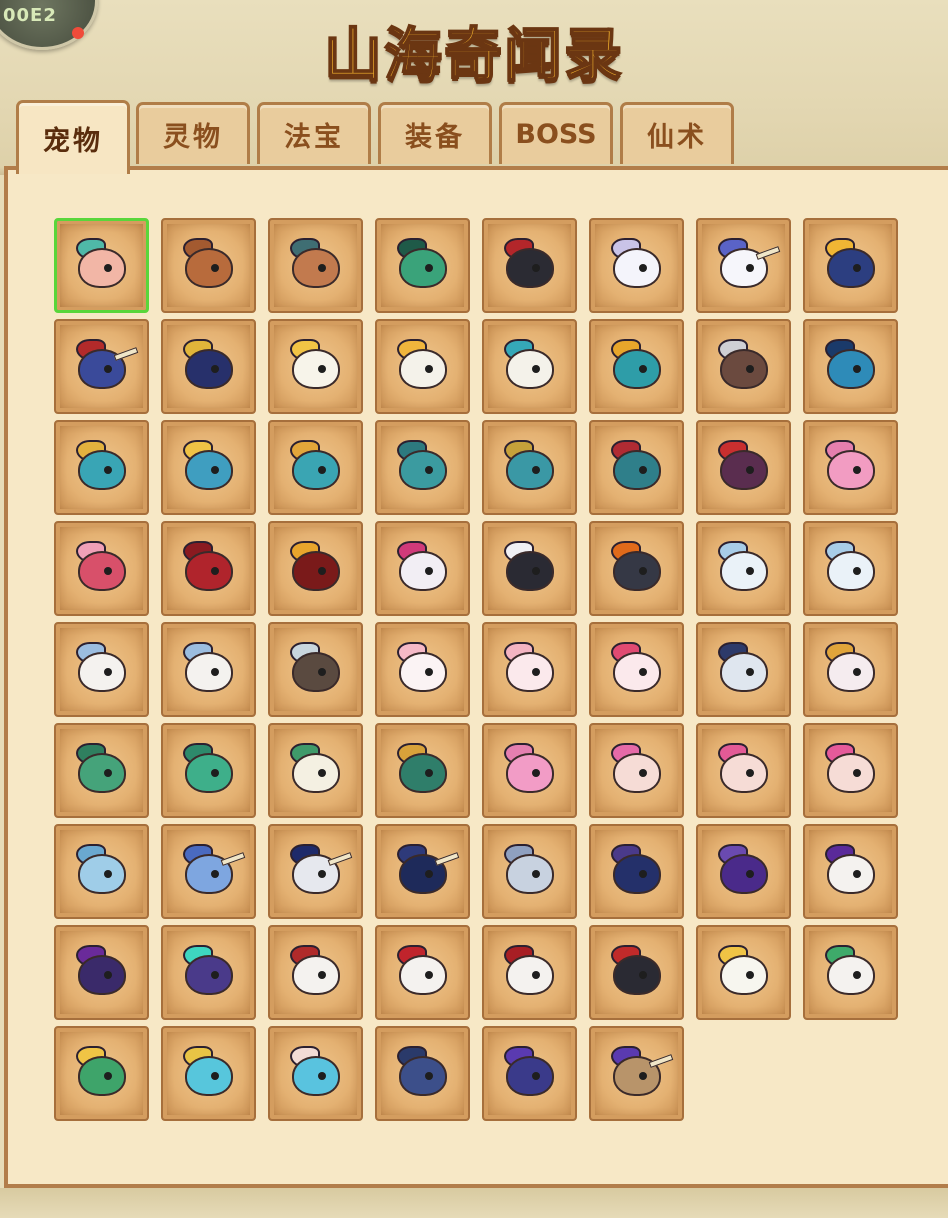  I want to click on fluffy-sheep-big-icon, so click(851, 568).